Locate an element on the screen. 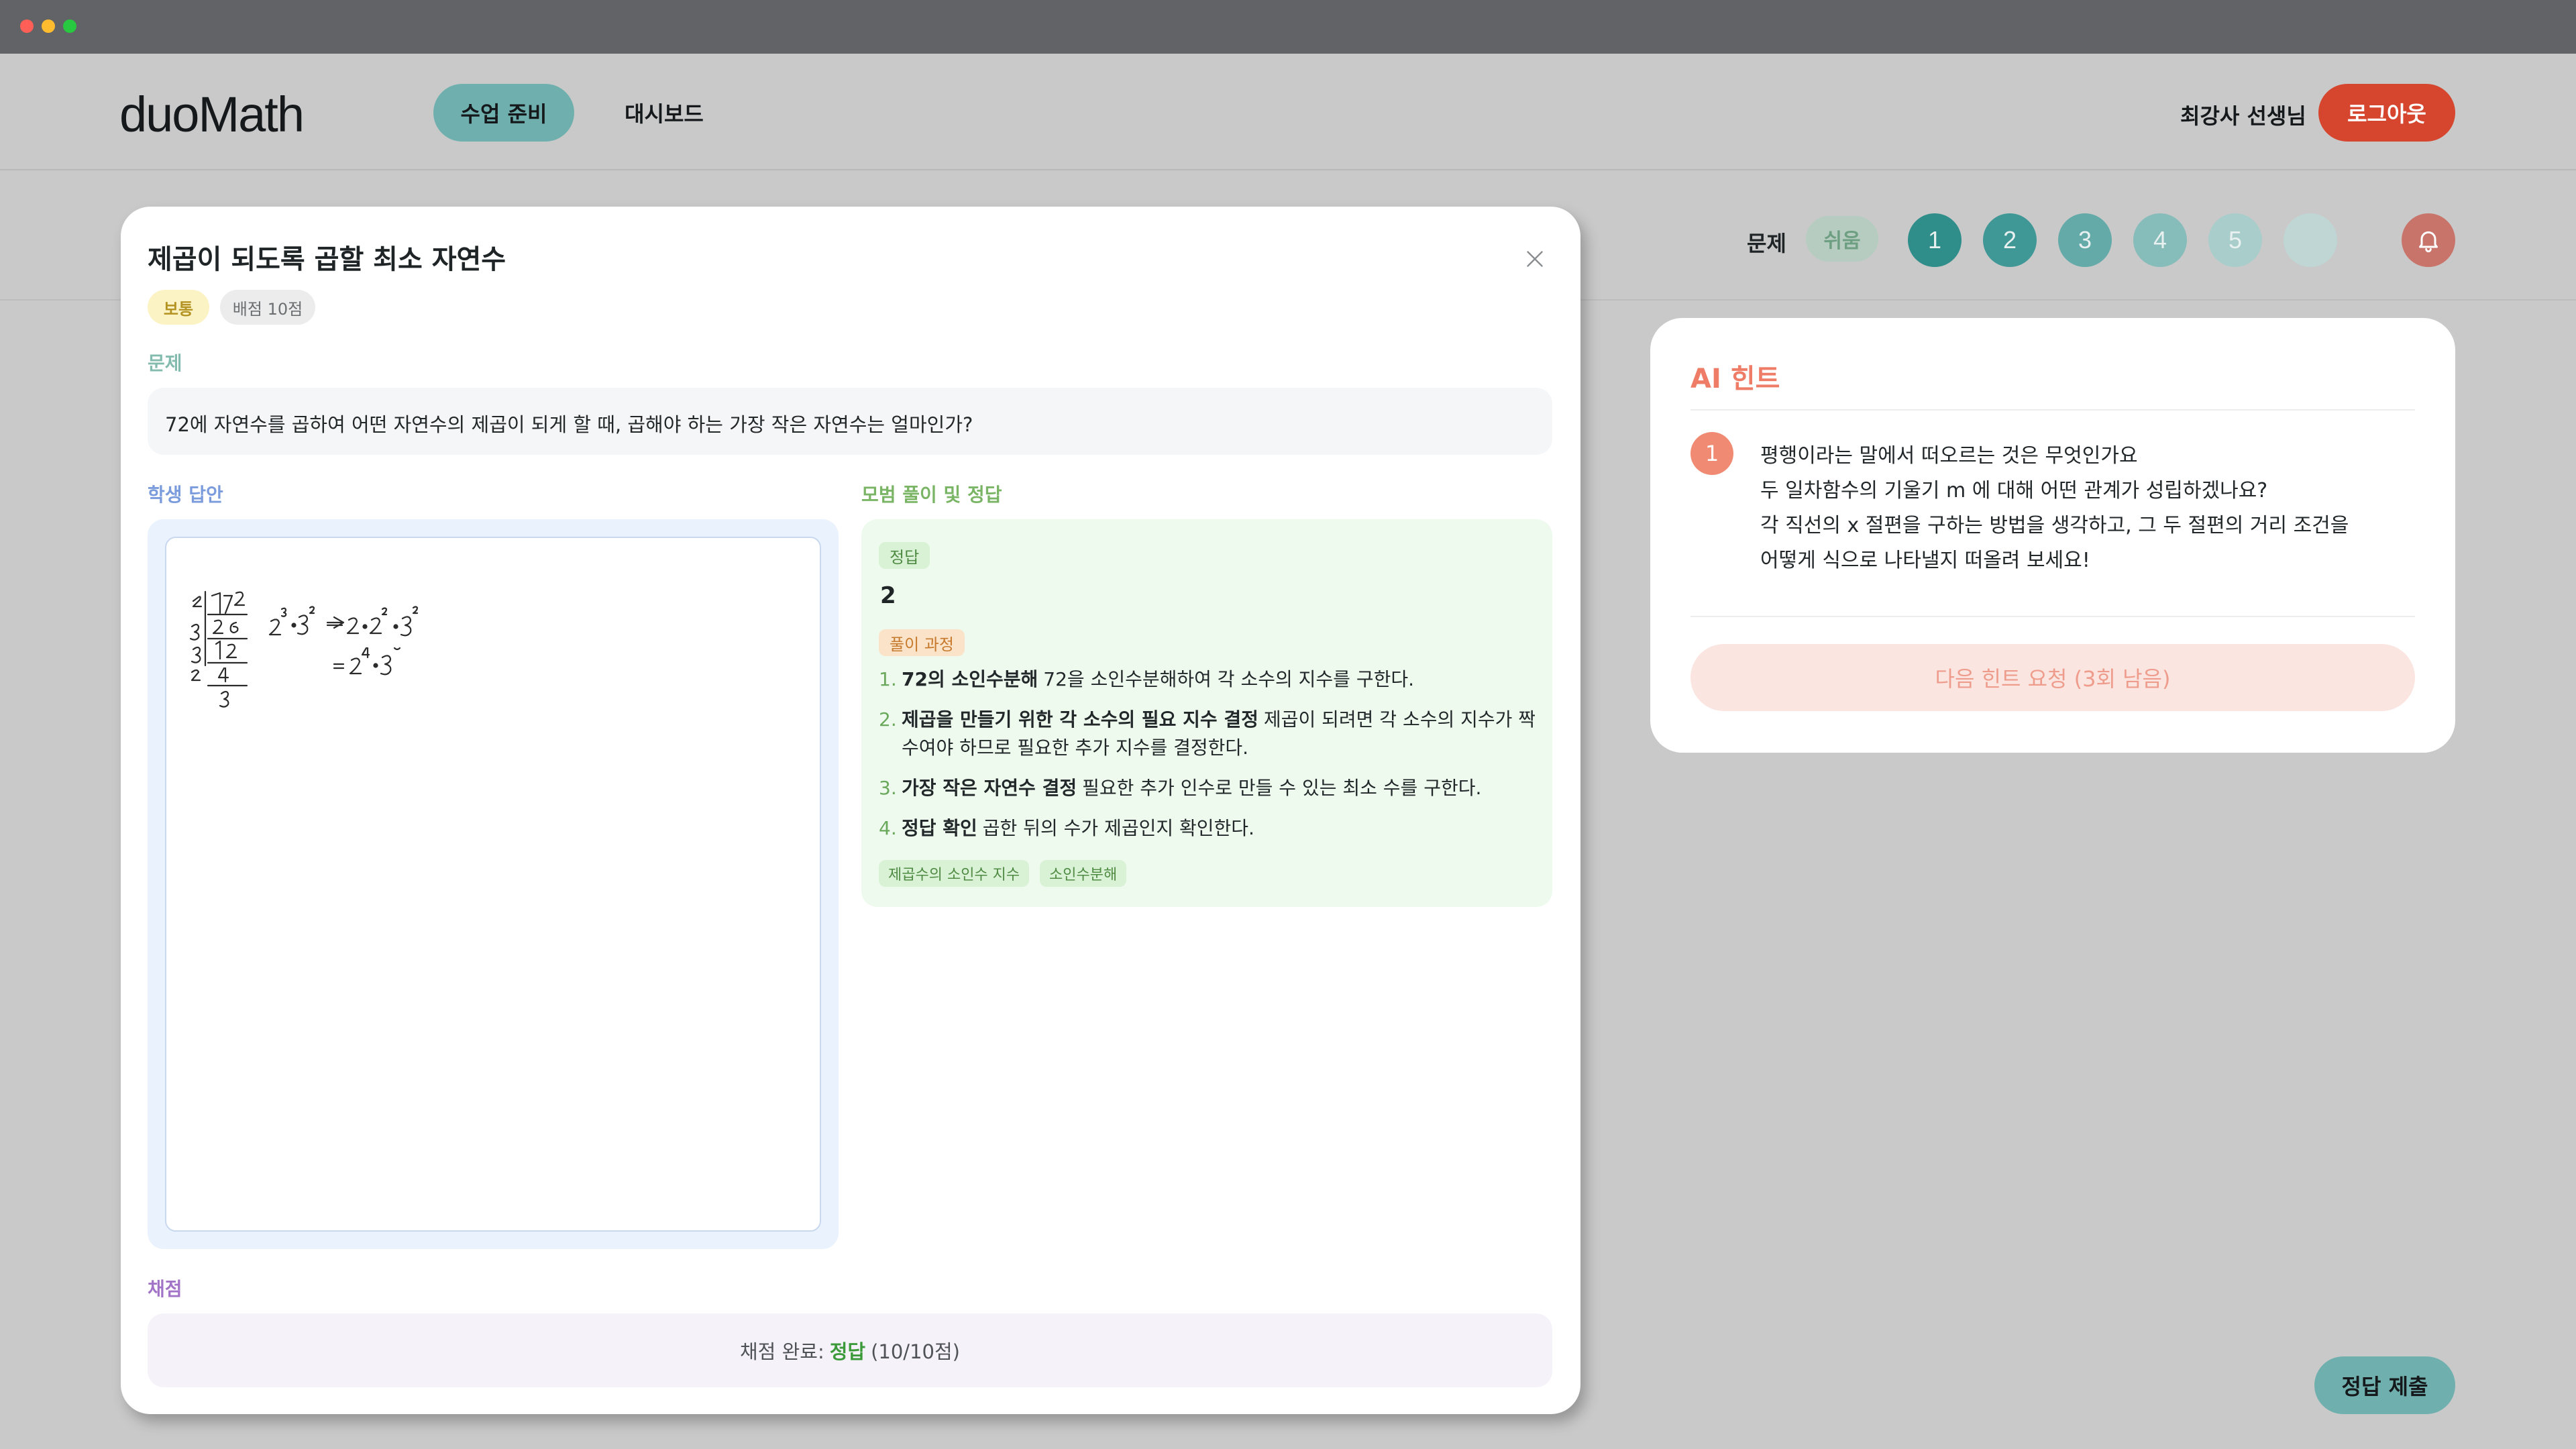 This screenshot has height=1449, width=2576. app-header: duoMath 수업 준비 대시보드 최강사 선생님 로그아웃 is located at coordinates (1288, 112).